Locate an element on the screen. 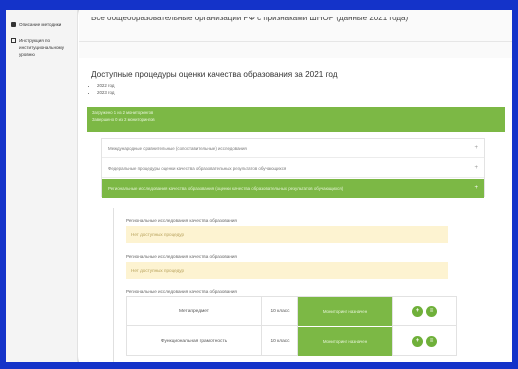  subject-cell: Функциональная грамотность is located at coordinates (194, 341).